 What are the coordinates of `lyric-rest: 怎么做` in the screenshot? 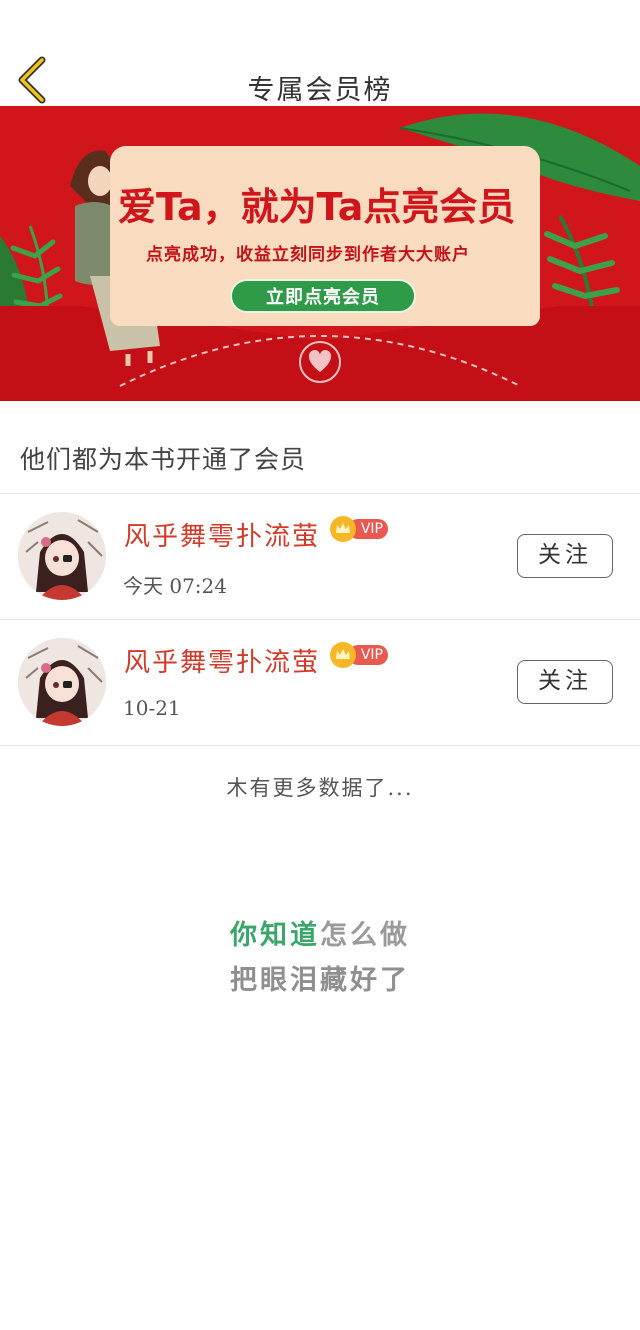 It's located at (365, 935).